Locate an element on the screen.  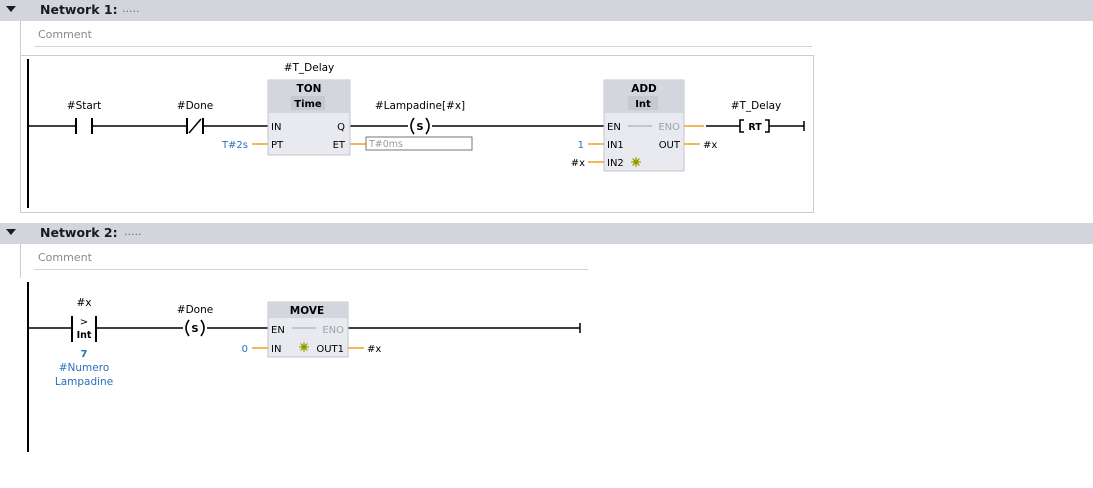
move-pin-out1: OUT1 is located at coordinates (330, 349).